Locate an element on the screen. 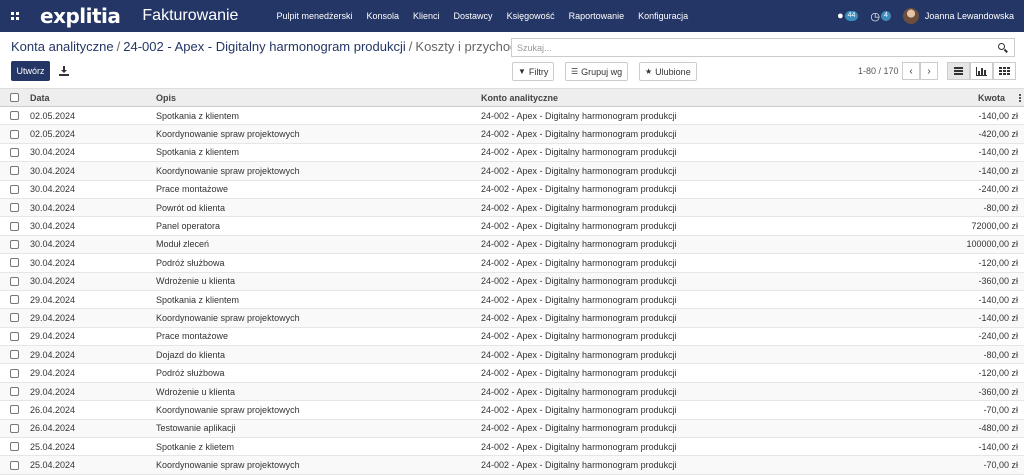 This screenshot has height=475, width=1024. create-button: Utwórz is located at coordinates (30, 71).